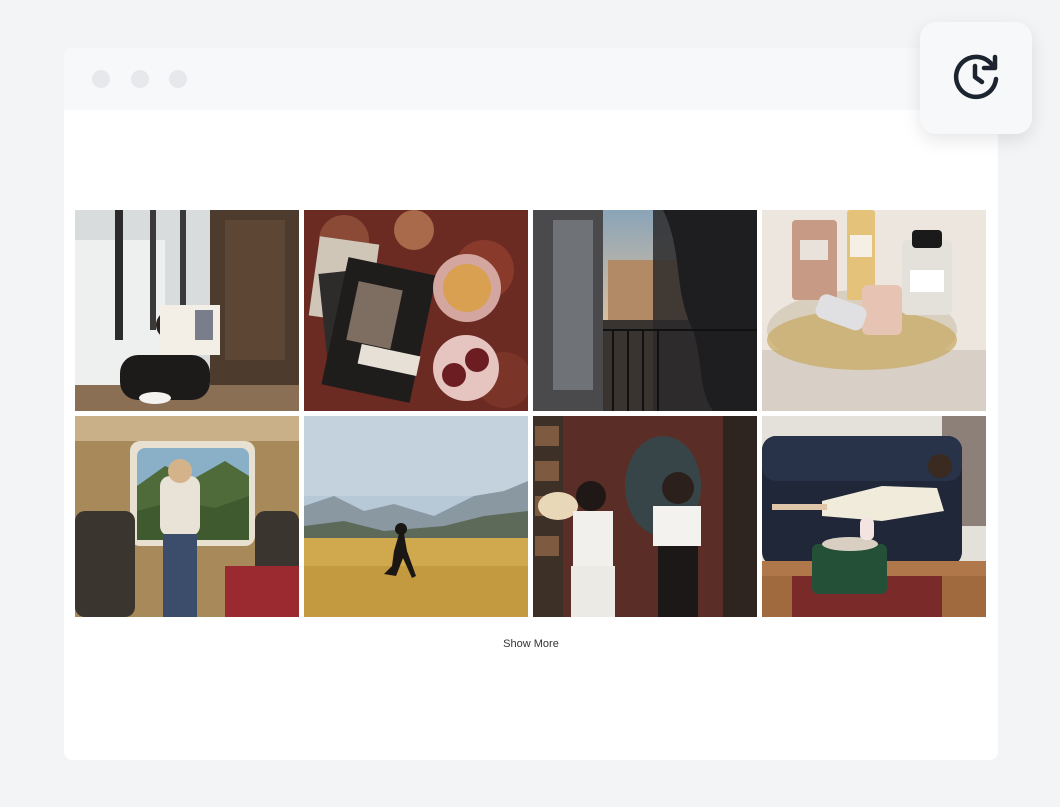  Describe the element at coordinates (645, 516) in the screenshot. I see `dancing-friends-photo` at that location.